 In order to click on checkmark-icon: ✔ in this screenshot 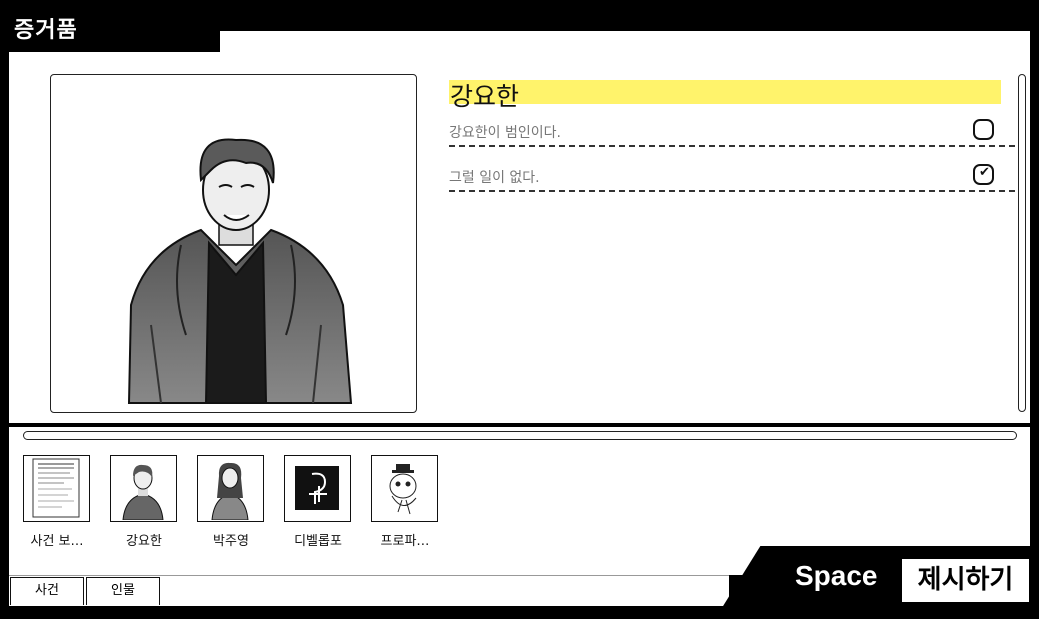, I will do `click(984, 172)`.